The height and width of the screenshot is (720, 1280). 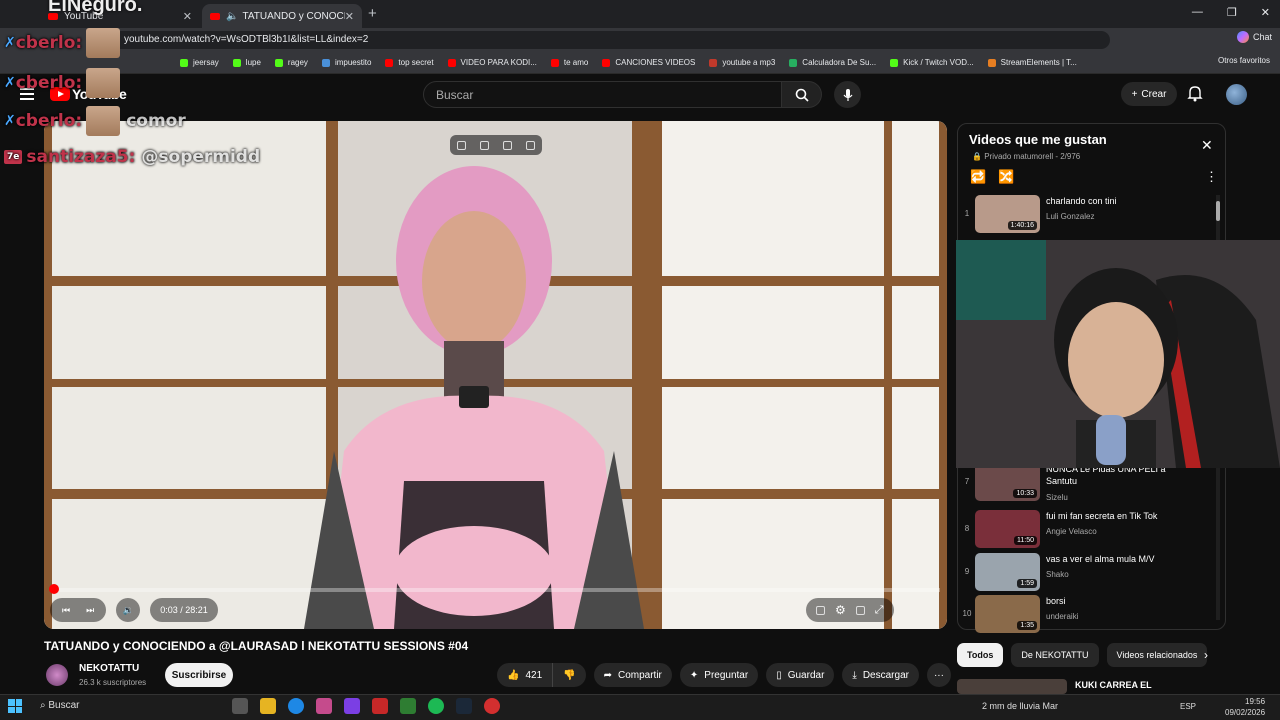 I want to click on clock: 19:56 09/02/2026, so click(x=1245, y=707).